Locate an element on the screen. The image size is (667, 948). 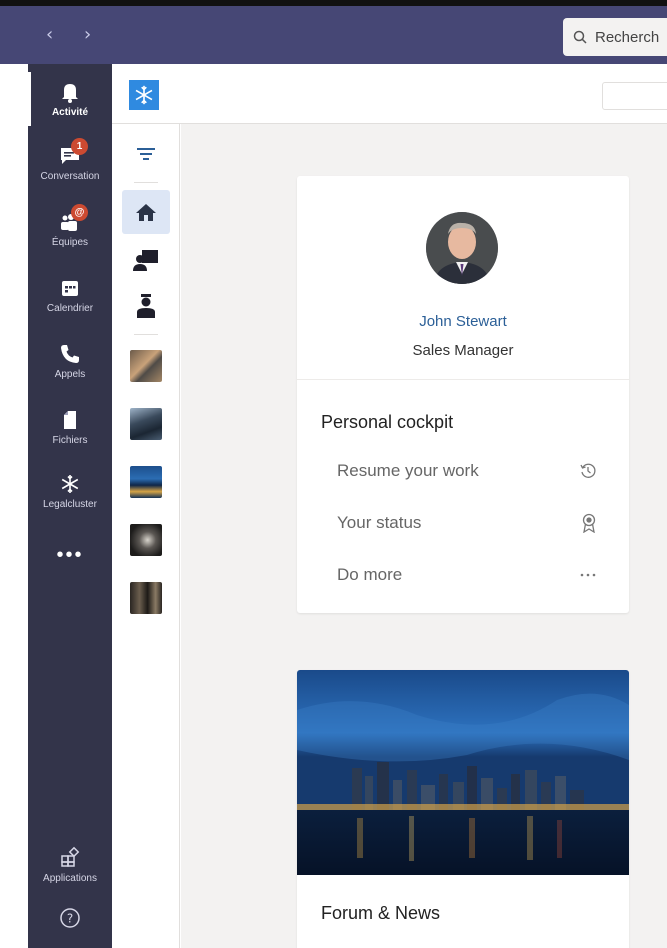
rail-label: Fichiers is located at coordinates (70, 440).